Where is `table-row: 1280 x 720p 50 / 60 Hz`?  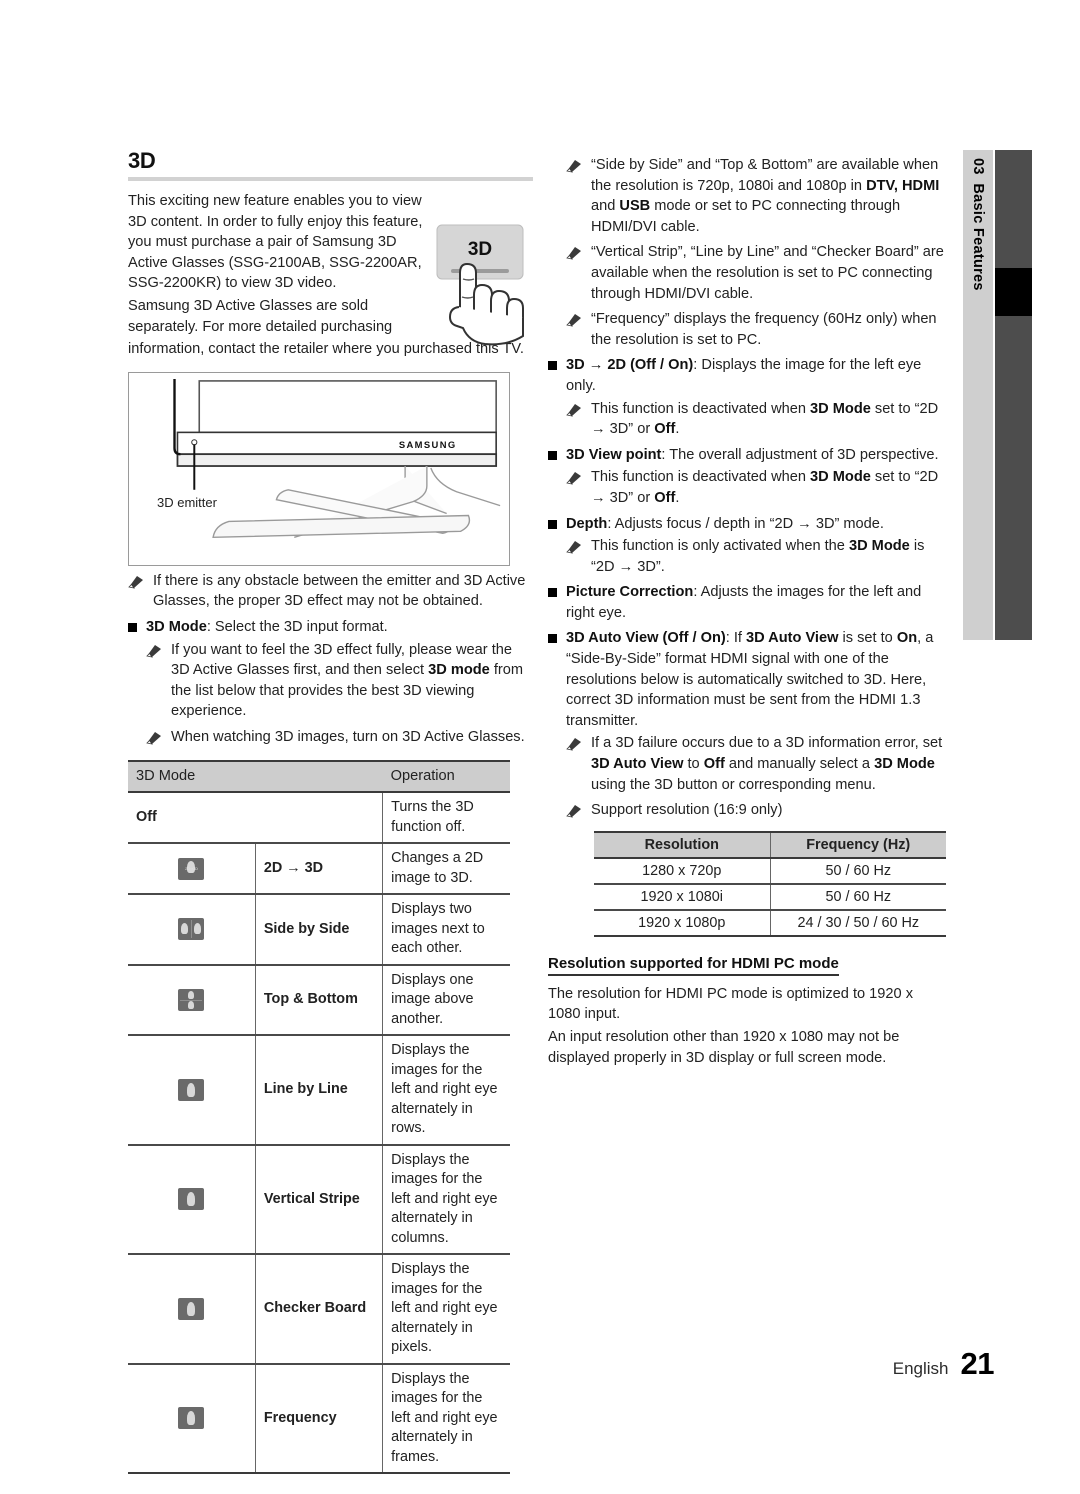
table-row: 1280 x 720p 50 / 60 Hz is located at coordinates (770, 871).